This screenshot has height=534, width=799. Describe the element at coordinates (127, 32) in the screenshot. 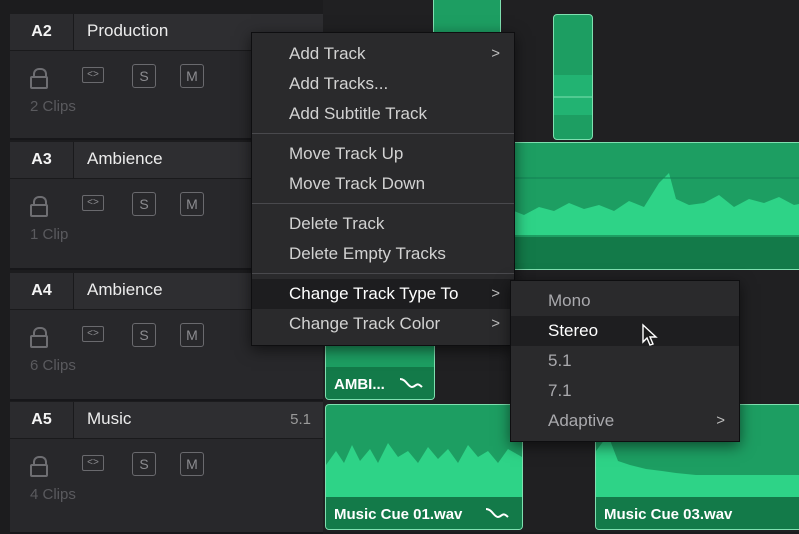

I see `track-name: Production` at that location.